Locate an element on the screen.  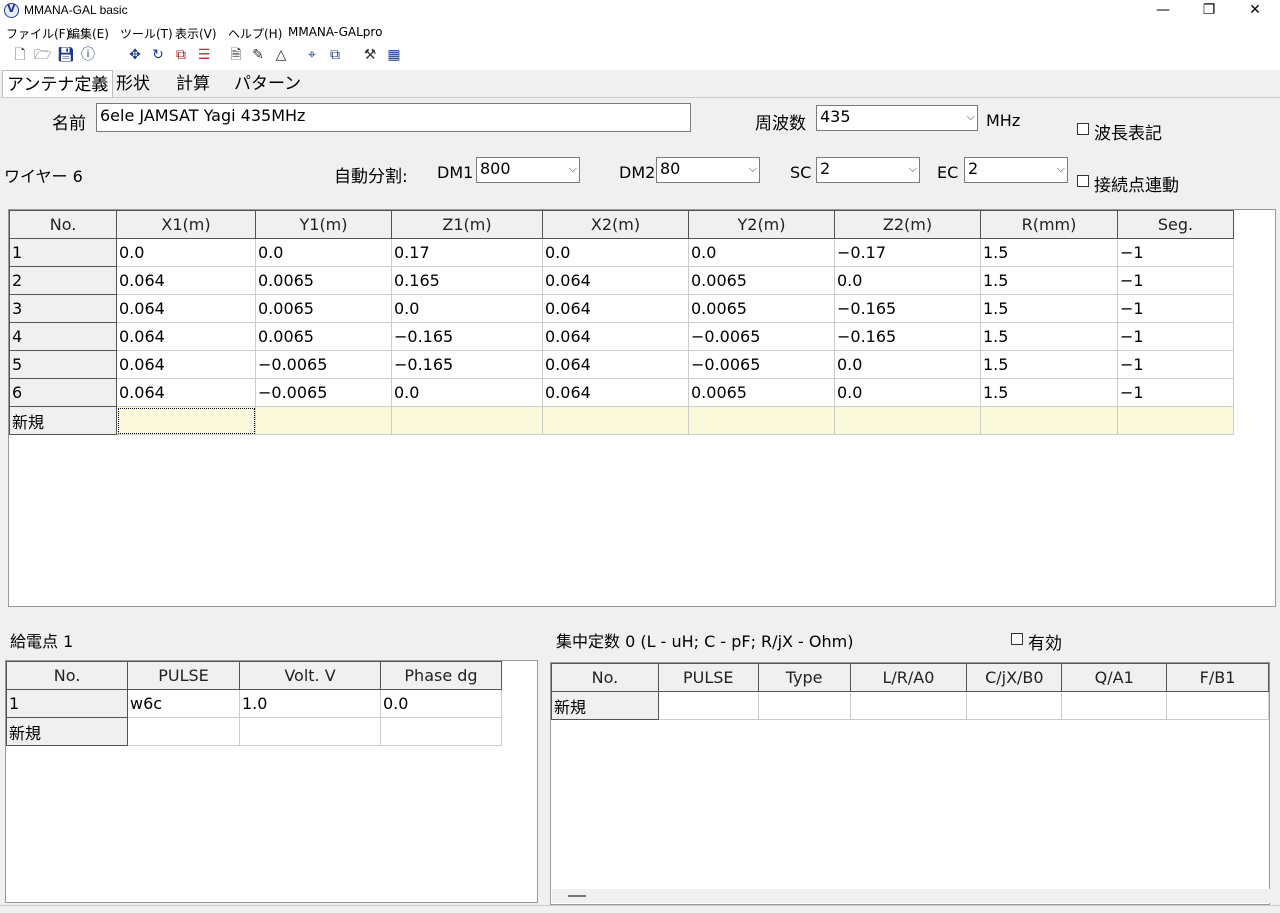
dm2-select: 80 ⌵ is located at coordinates (708, 170).